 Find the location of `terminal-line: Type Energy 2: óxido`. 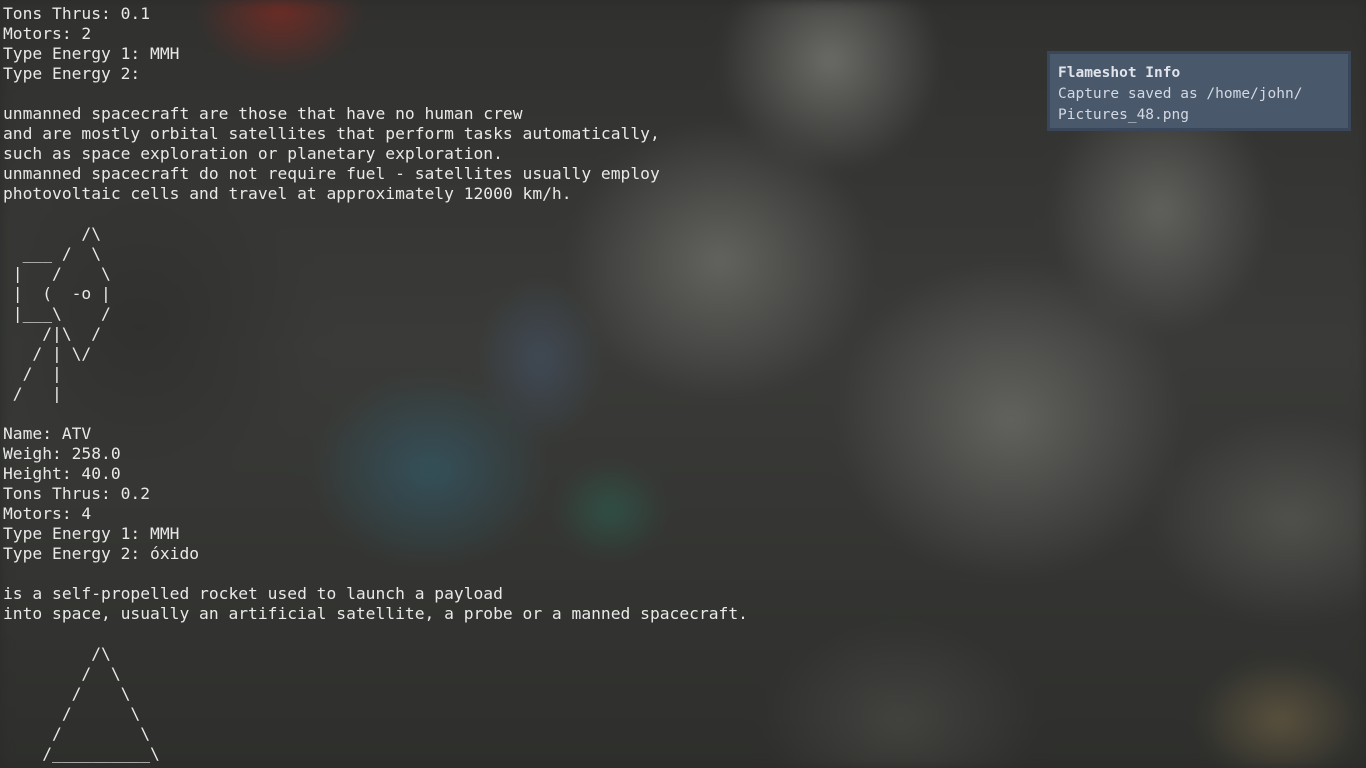

terminal-line: Type Energy 2: óxido is located at coordinates (101, 553).